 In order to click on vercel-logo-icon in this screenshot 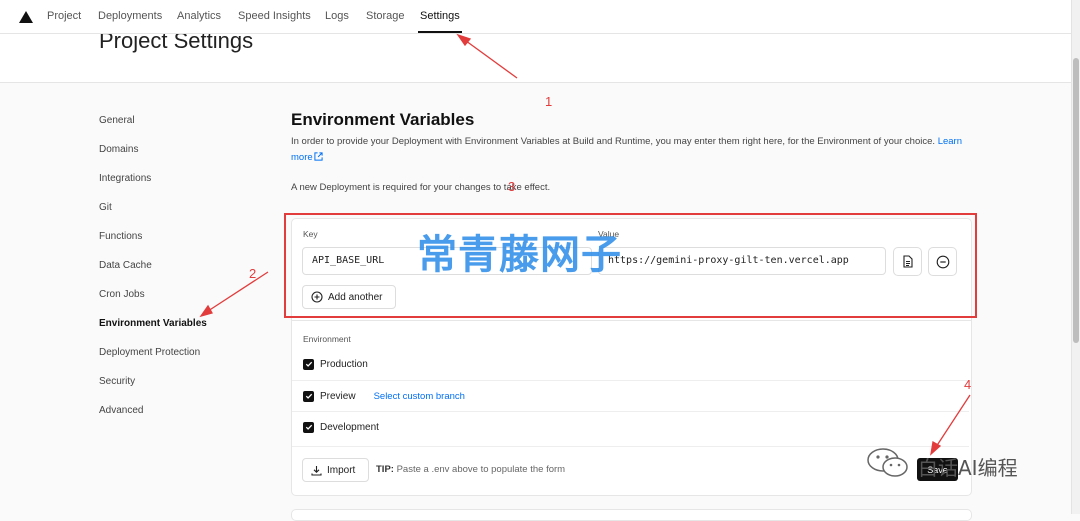, I will do `click(26, 17)`.